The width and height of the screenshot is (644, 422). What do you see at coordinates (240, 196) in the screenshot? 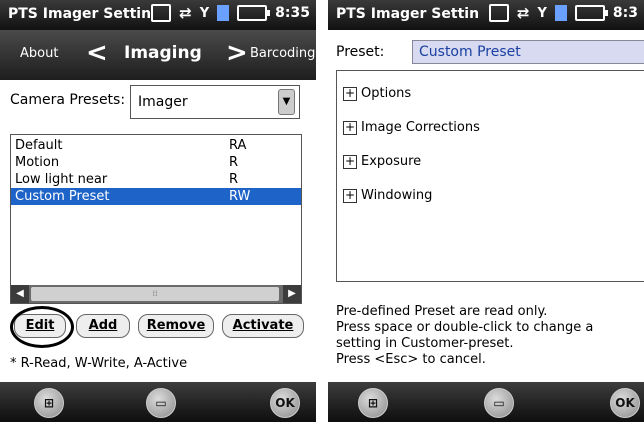
I see `preset-access: RW` at bounding box center [240, 196].